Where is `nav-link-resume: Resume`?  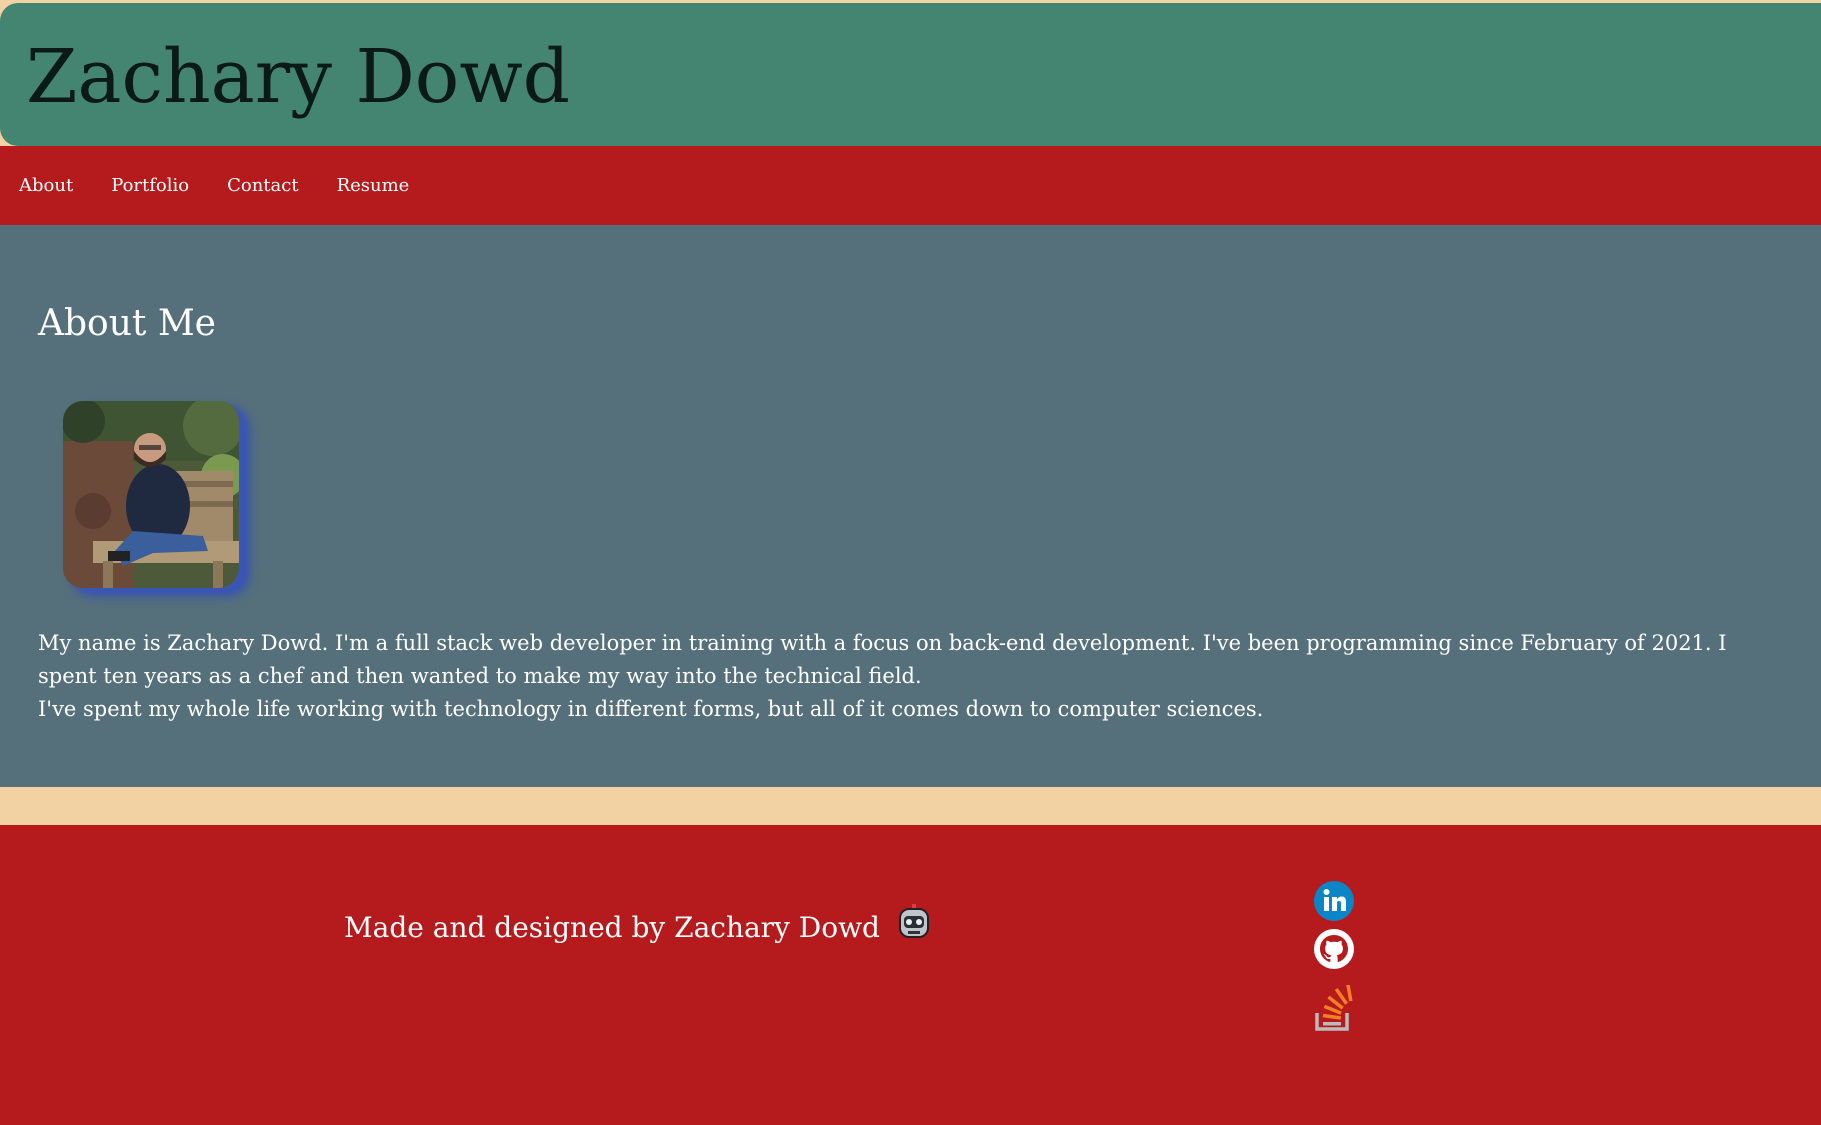 nav-link-resume: Resume is located at coordinates (373, 185).